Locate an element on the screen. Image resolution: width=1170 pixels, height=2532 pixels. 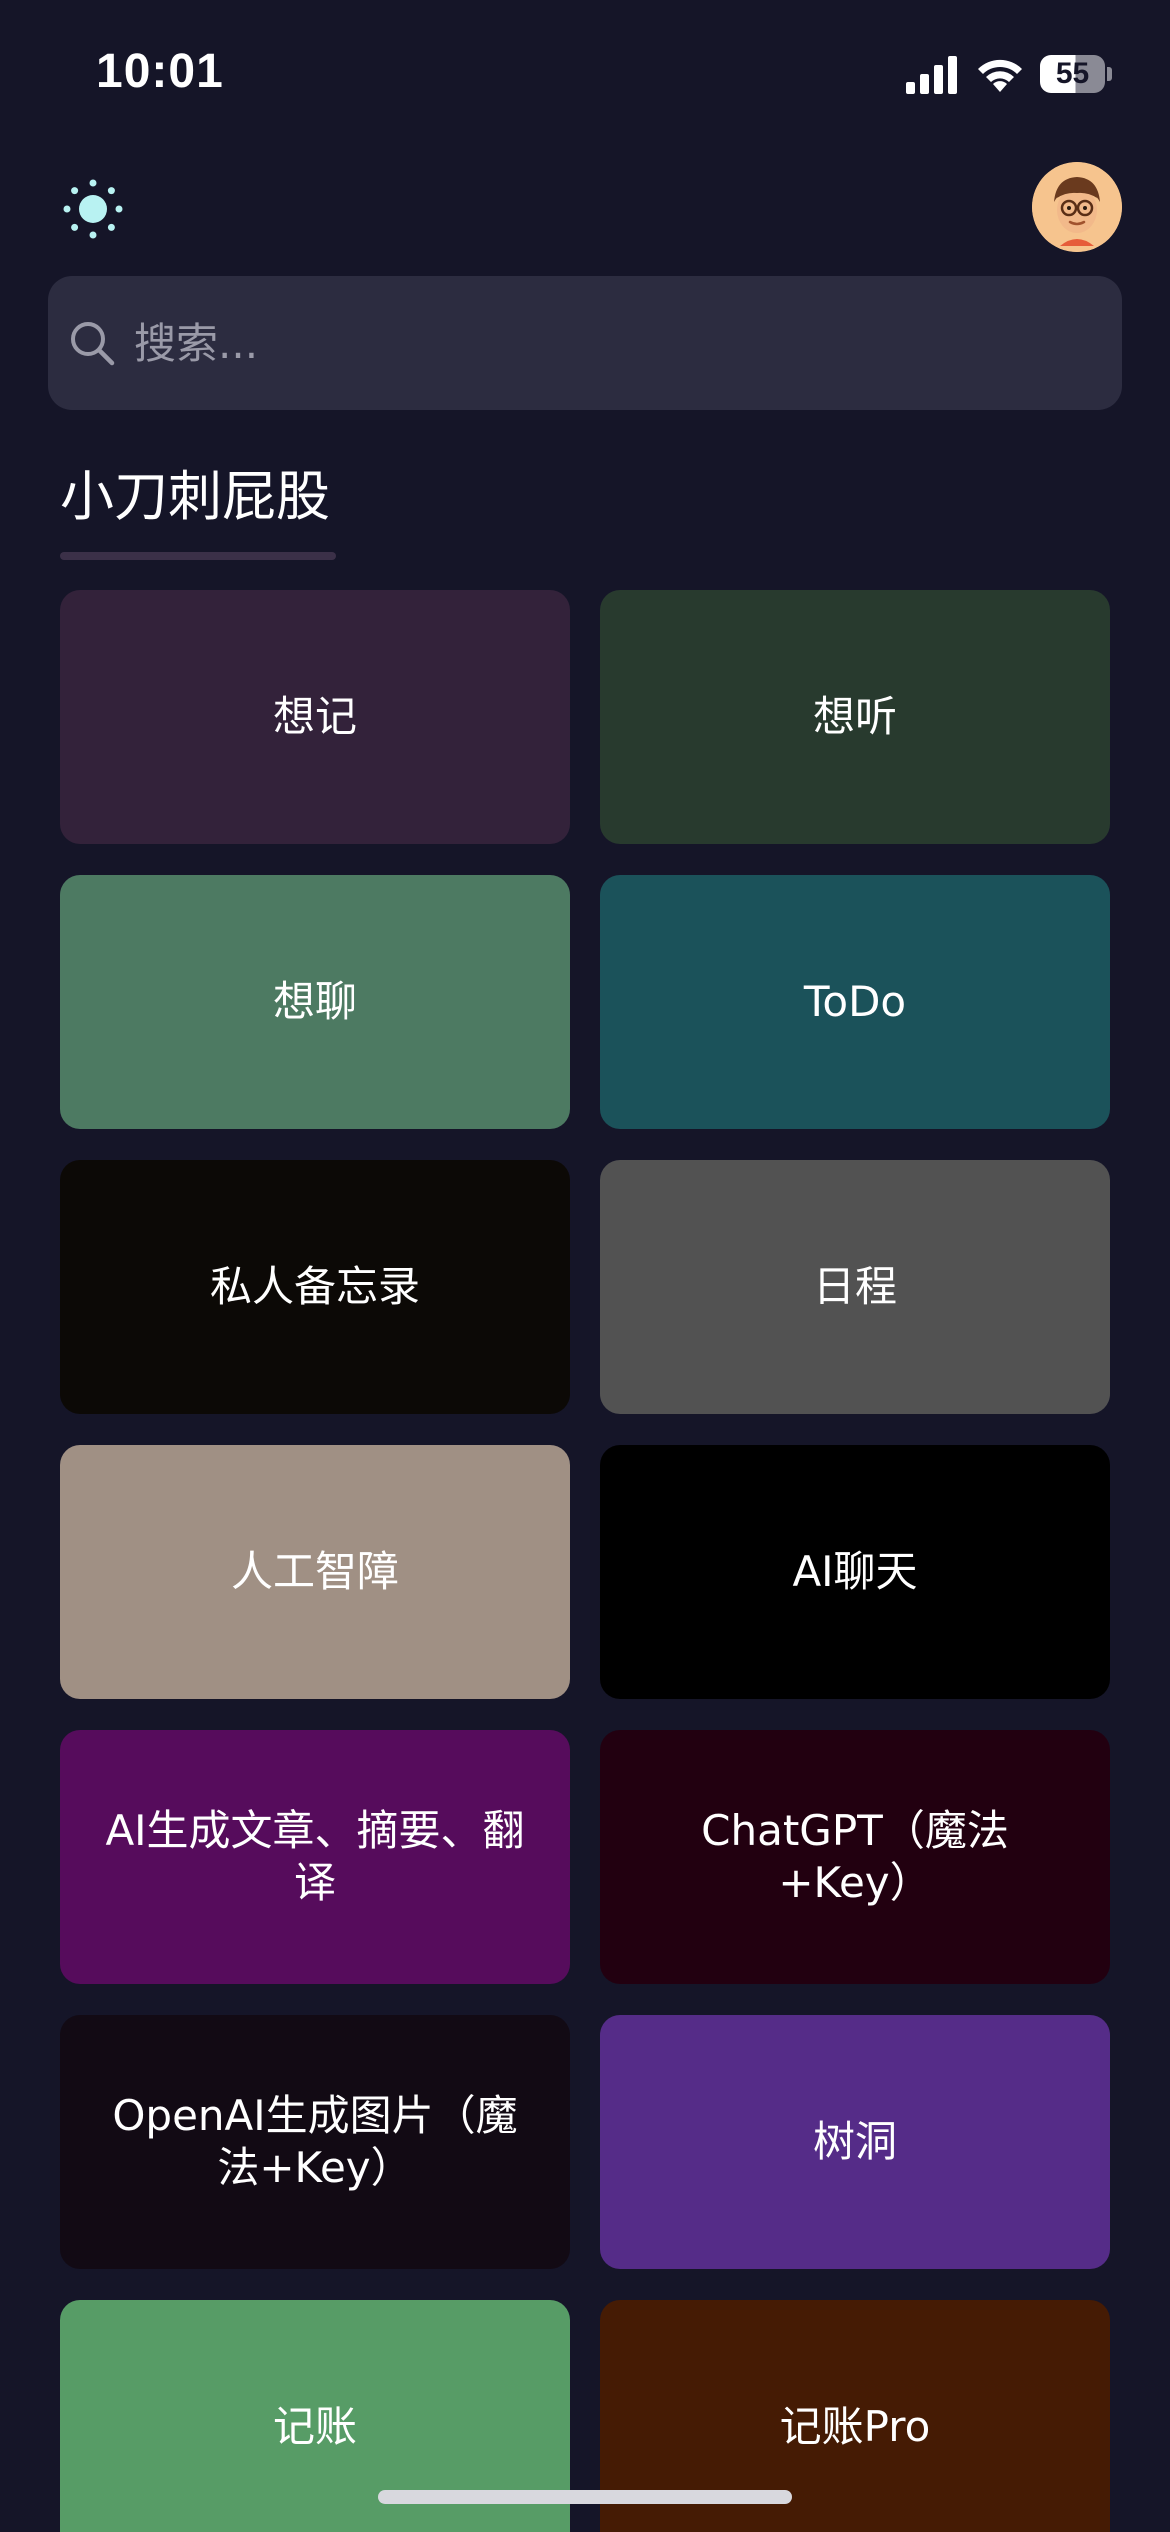
search-icon is located at coordinates (93, 344).